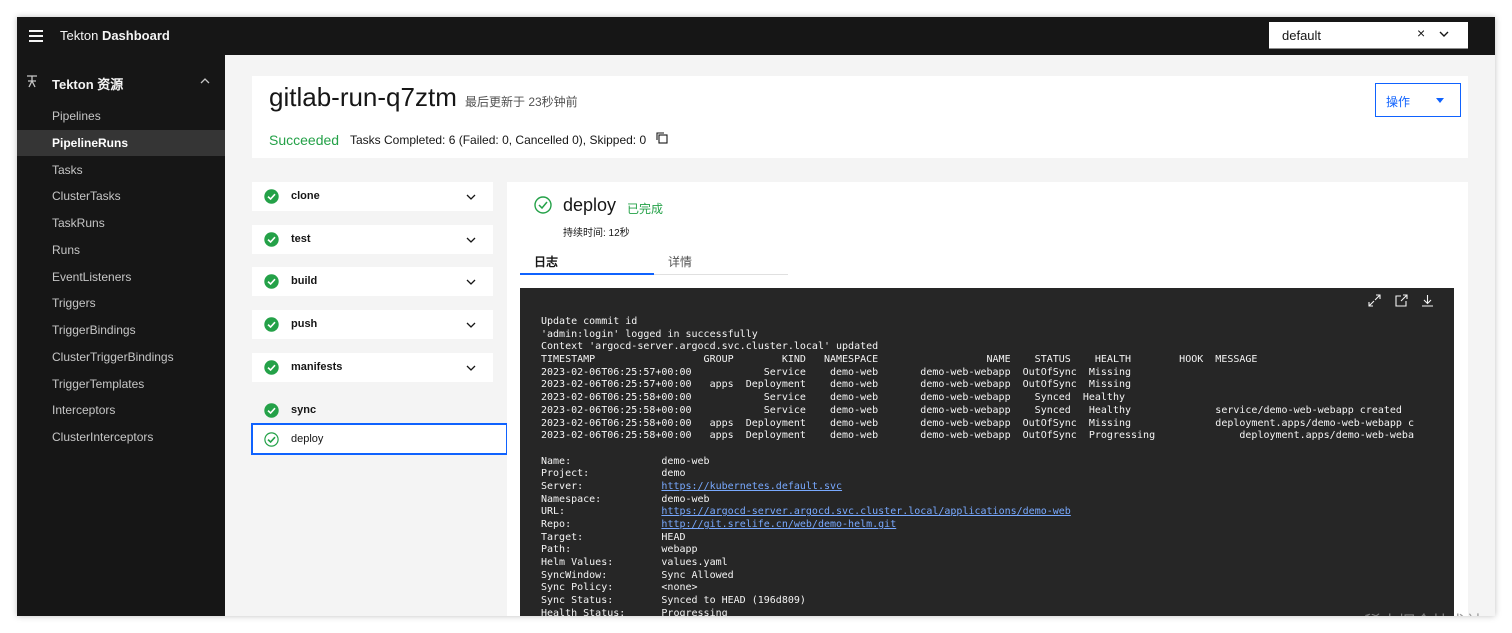 The height and width of the screenshot is (633, 1512). I want to click on task-label: build, so click(304, 281).